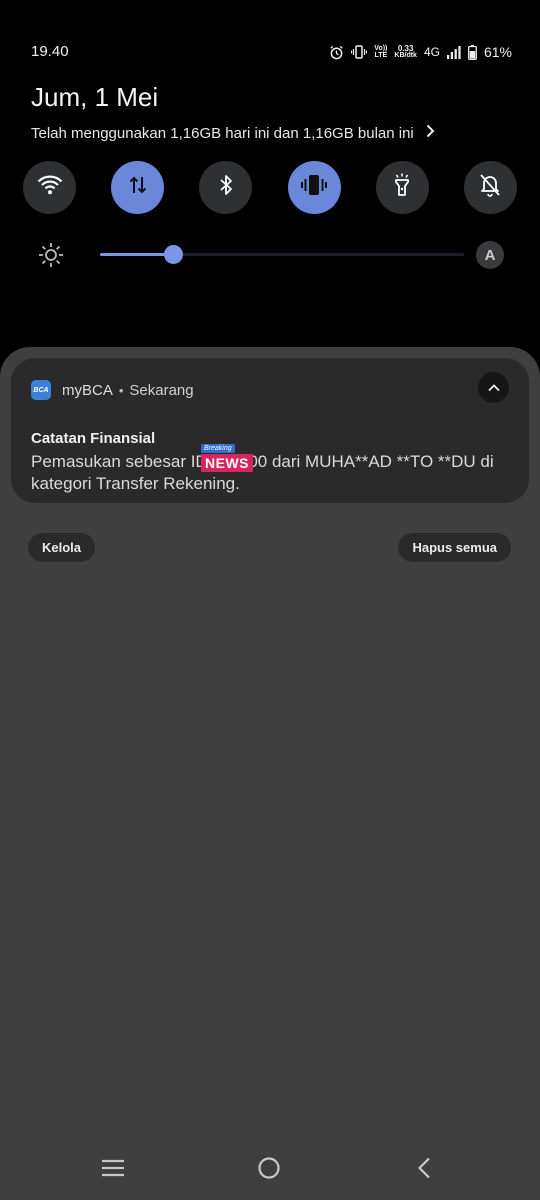  I want to click on bluetooth-icon, so click(226, 187).